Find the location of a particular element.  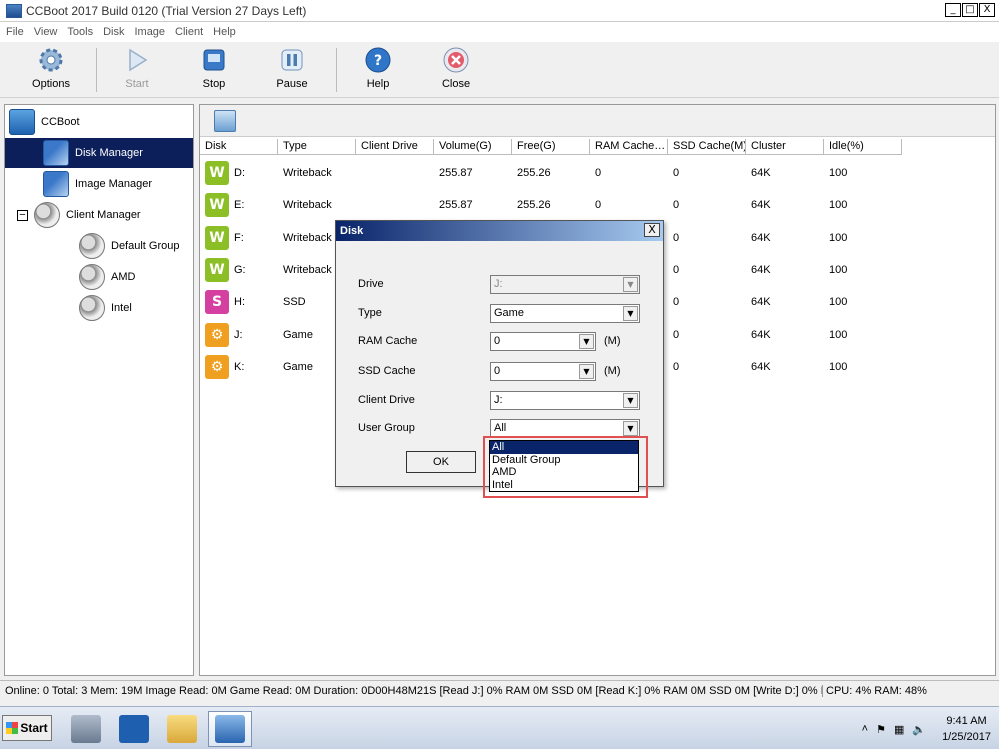

taskbar-server-manager is located at coordinates (86, 729).